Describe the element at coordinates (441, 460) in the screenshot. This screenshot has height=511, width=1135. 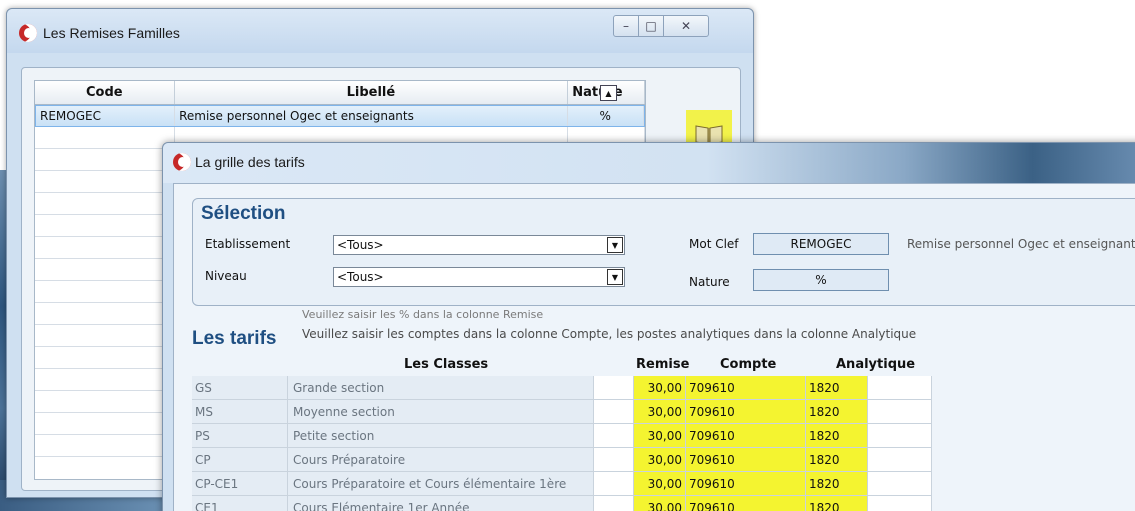
I see `cell-libelle: Cours Préparatoire` at that location.